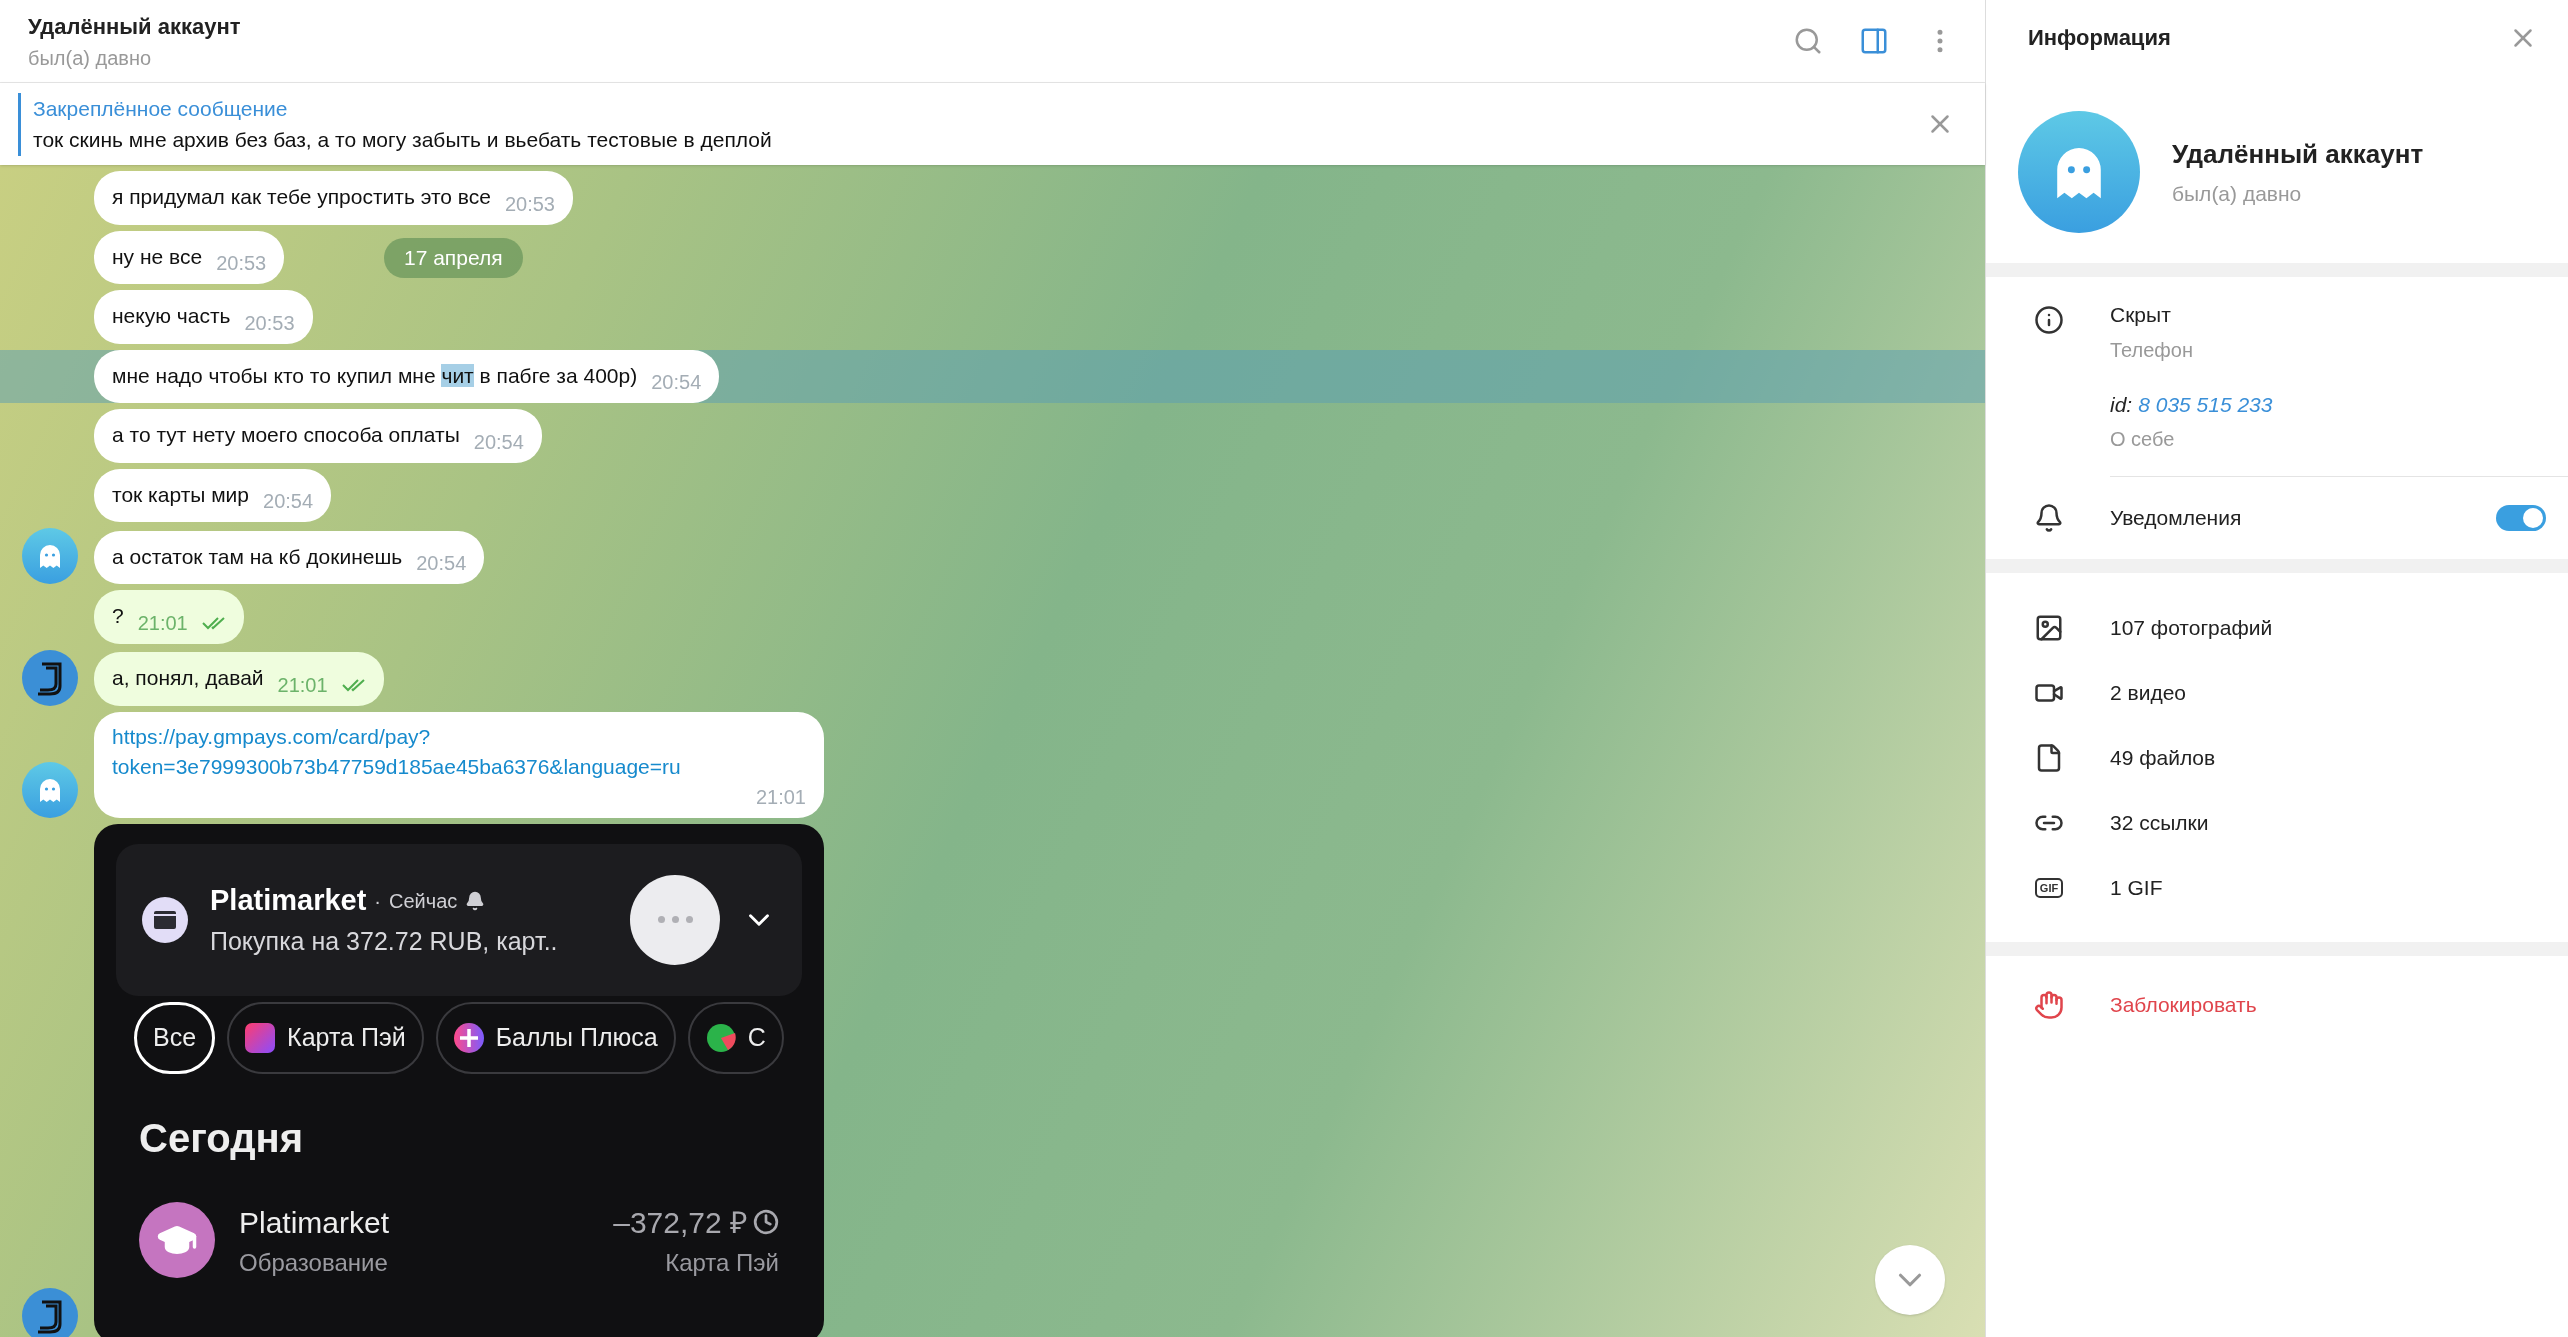 The height and width of the screenshot is (1337, 2568). What do you see at coordinates (453, 258) in the screenshot?
I see `date-badge: 17 апреля` at bounding box center [453, 258].